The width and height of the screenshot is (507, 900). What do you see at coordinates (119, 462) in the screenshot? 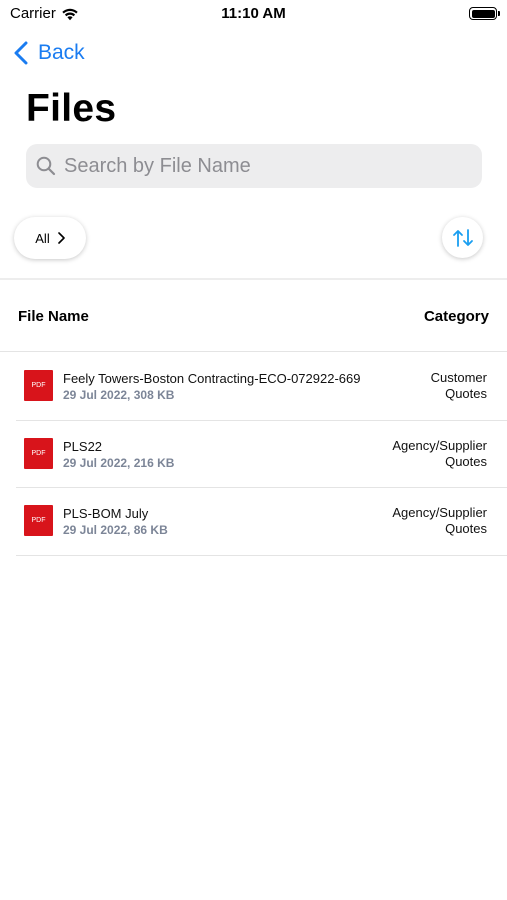
I see `file-meta: 29 Jul 2022, 216 KB` at bounding box center [119, 462].